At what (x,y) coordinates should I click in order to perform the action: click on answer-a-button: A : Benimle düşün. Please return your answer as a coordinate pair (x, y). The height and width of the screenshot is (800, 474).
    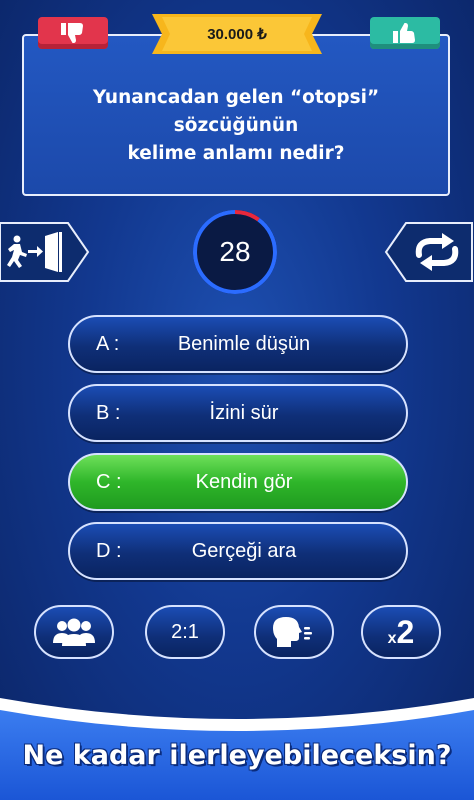
    Looking at the image, I should click on (238, 344).